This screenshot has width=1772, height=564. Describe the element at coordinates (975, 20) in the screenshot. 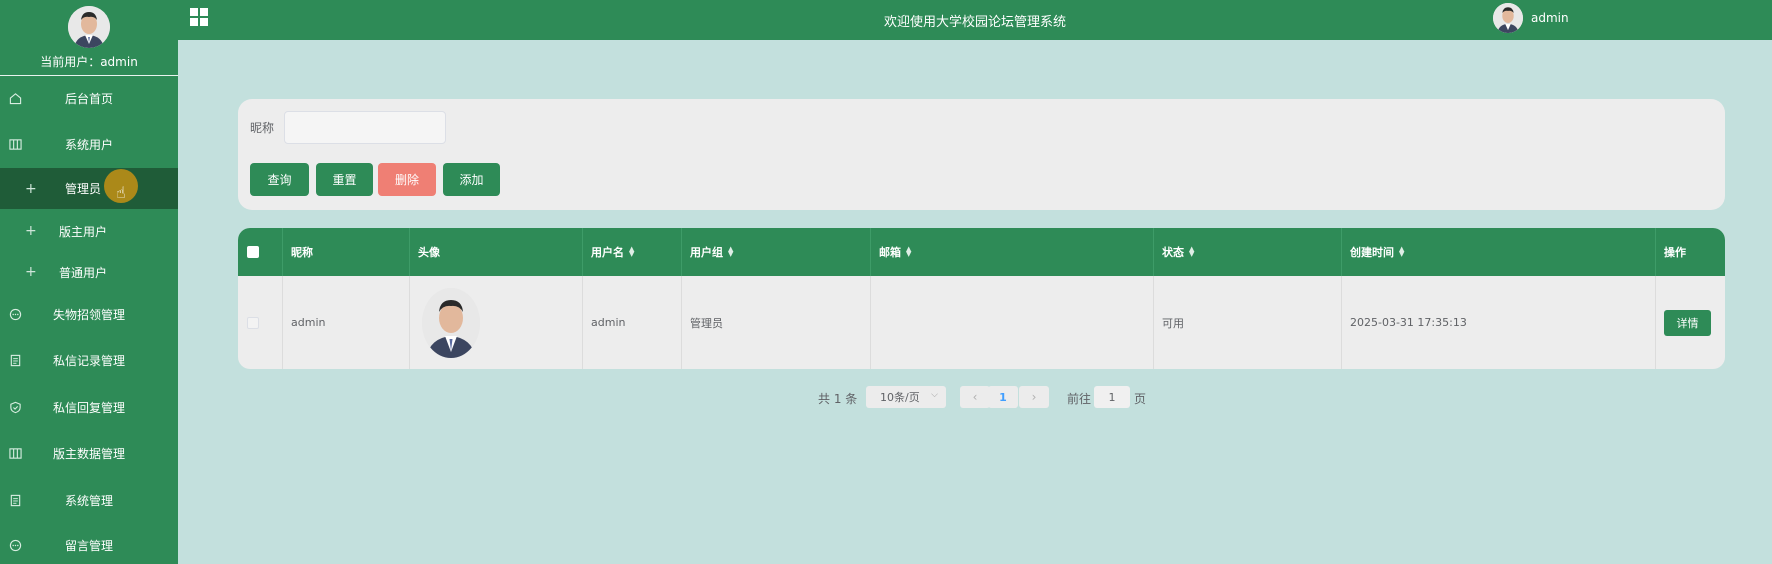

I see `top-bar: 欢迎使用大学校园论坛管理系统 admin` at that location.